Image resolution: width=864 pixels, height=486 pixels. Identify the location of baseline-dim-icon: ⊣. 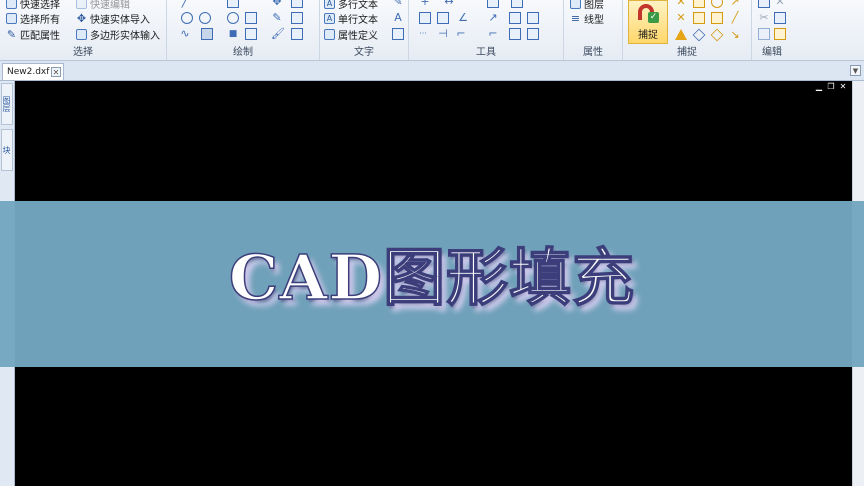
(443, 34).